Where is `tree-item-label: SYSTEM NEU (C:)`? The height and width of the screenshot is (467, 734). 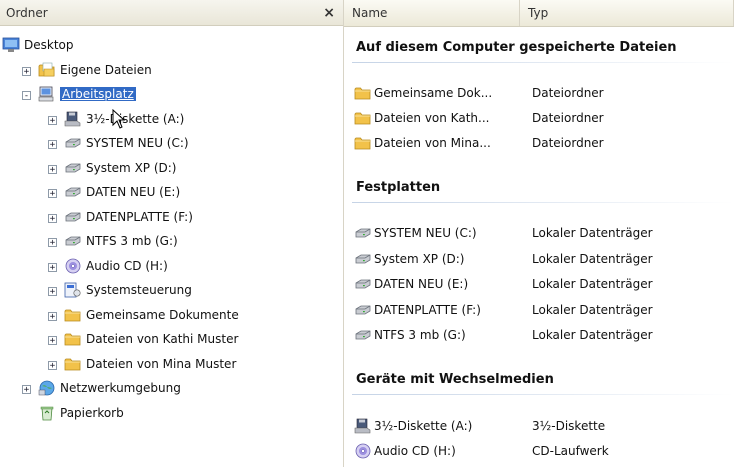
tree-item-label: SYSTEM NEU (C:) is located at coordinates (137, 143).